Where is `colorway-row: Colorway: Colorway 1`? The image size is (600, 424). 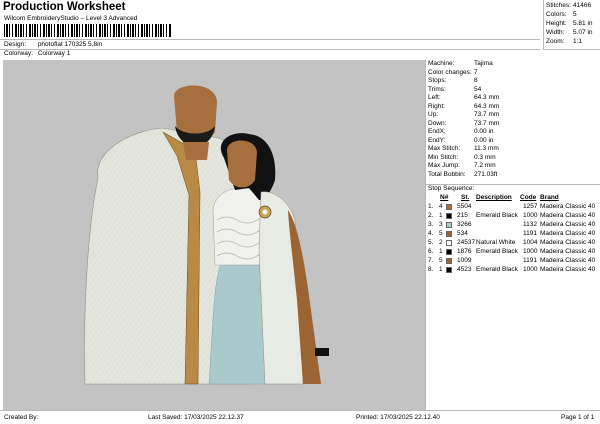 colorway-row: Colorway: Colorway 1 is located at coordinates (37, 53).